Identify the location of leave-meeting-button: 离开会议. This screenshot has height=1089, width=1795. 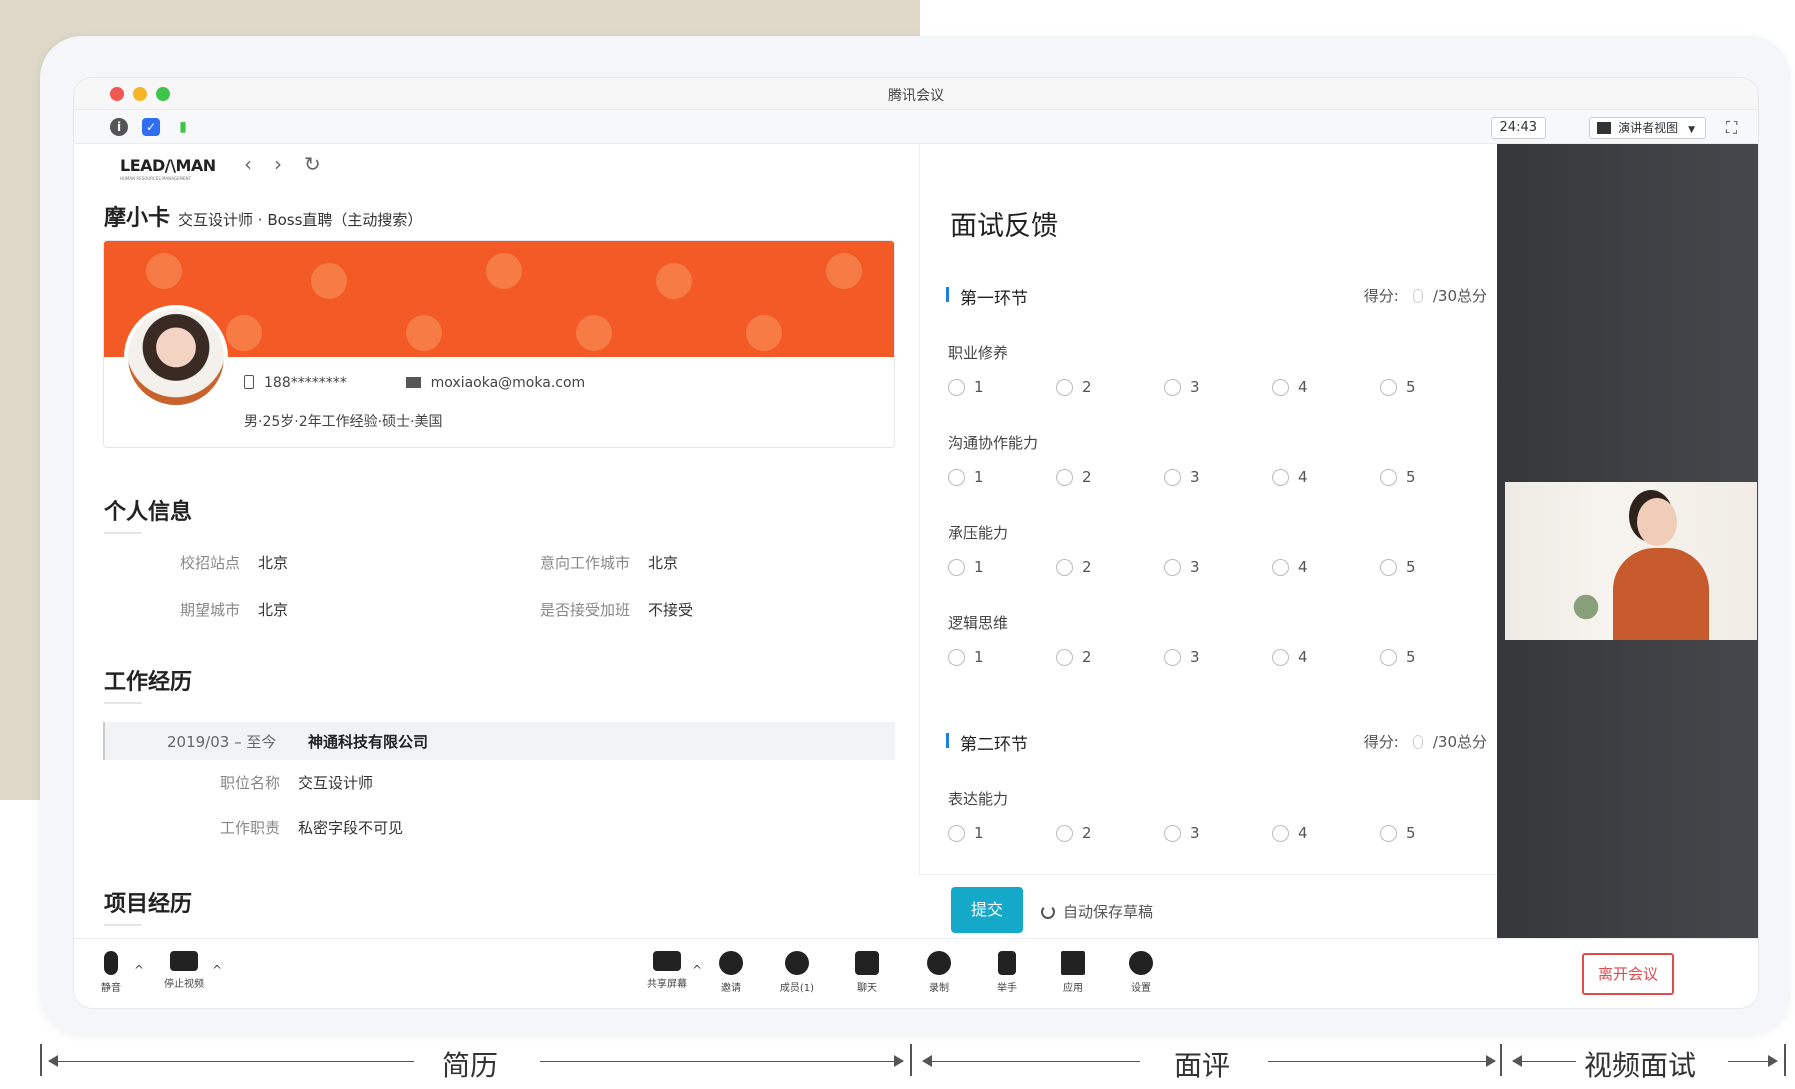
(1628, 974).